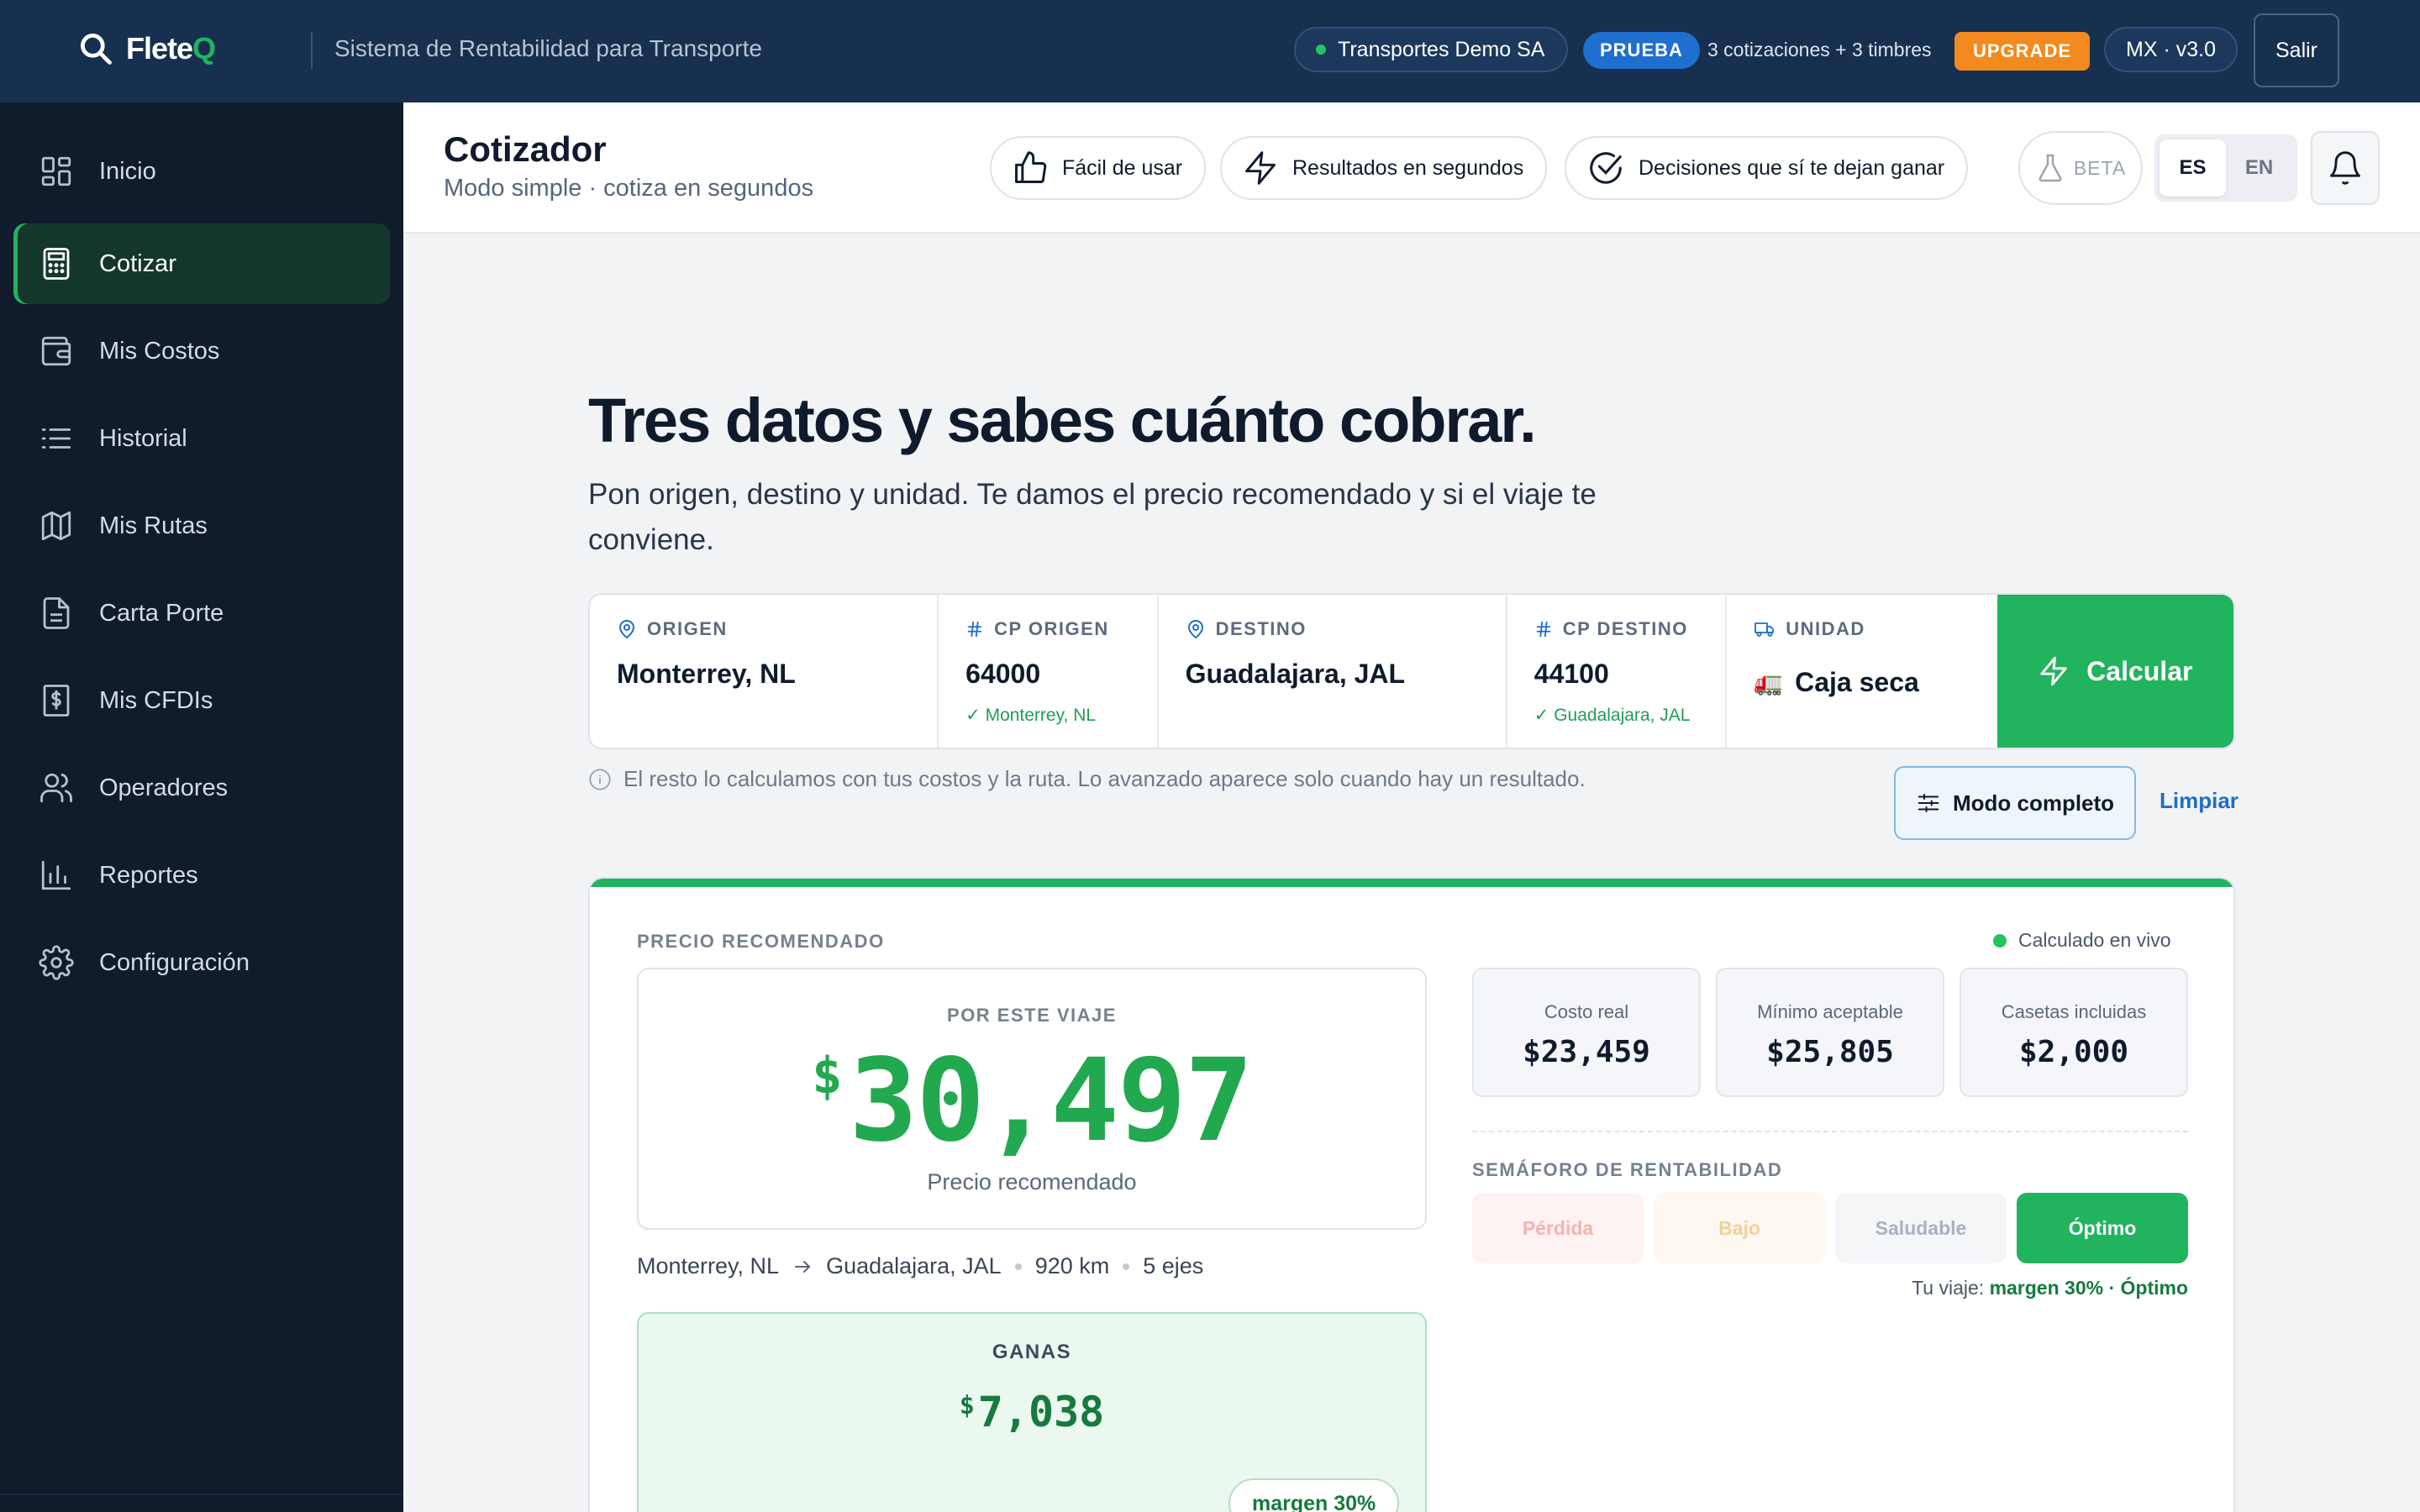 The height and width of the screenshot is (1512, 2420). What do you see at coordinates (202, 700) in the screenshot?
I see `sidebar-item-mis-cfdis: Mis CFDIs` at bounding box center [202, 700].